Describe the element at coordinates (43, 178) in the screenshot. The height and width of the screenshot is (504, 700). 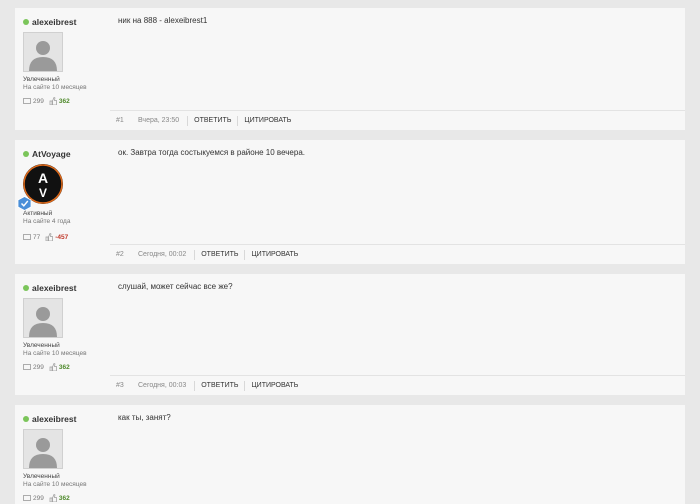
I see `avatar-letter-a: A` at that location.